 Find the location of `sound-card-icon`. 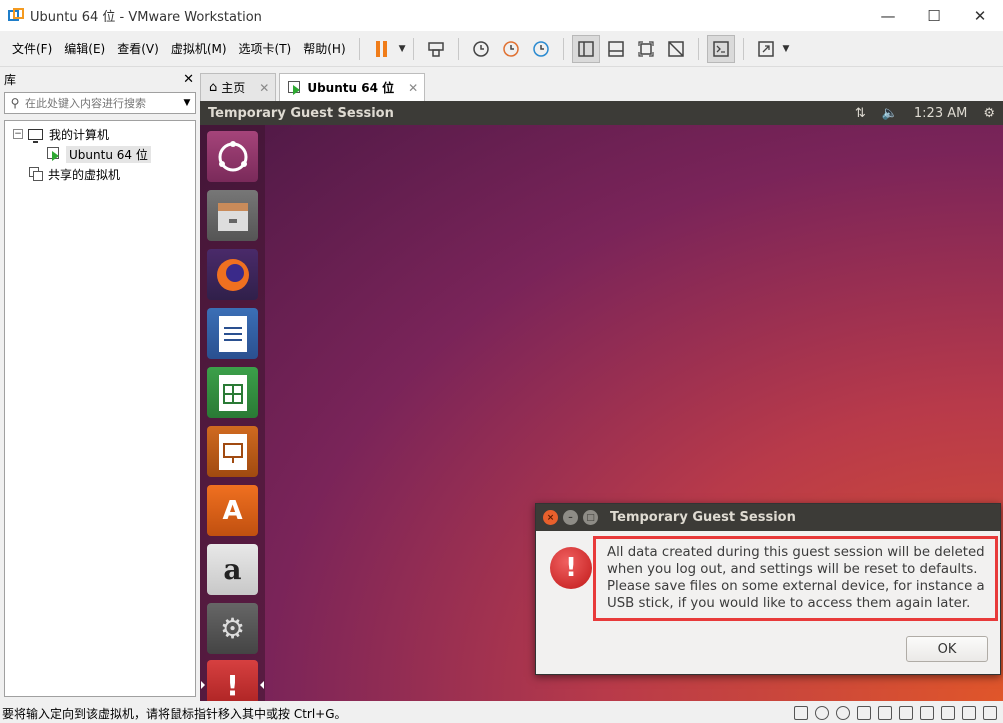

sound-card-icon is located at coordinates (927, 713).